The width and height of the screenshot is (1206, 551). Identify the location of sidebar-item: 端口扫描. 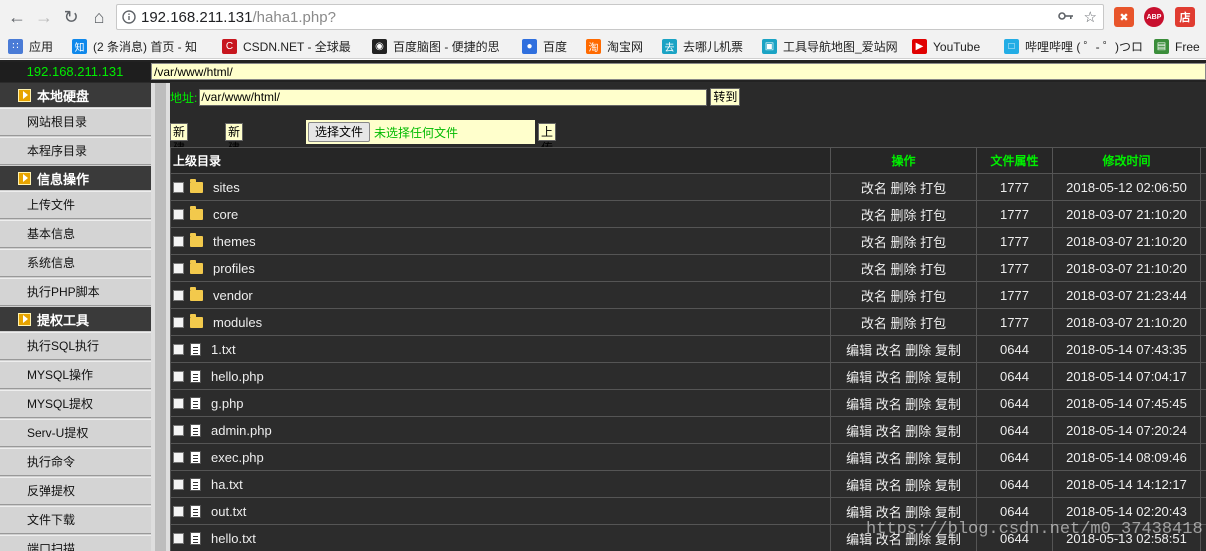
(75, 543).